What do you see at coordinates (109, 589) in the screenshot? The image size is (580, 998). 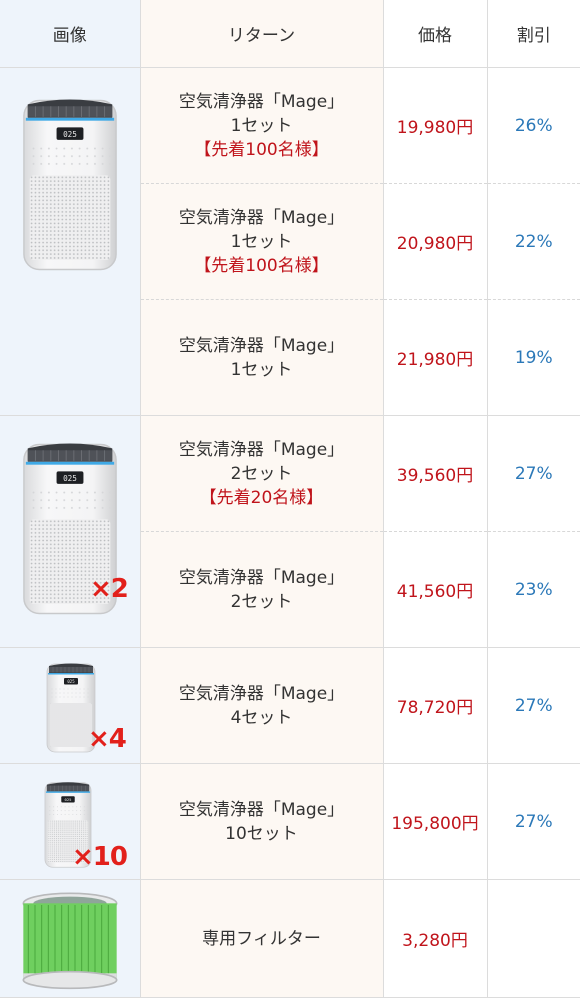 I see `quantity-multiplier: ×2` at bounding box center [109, 589].